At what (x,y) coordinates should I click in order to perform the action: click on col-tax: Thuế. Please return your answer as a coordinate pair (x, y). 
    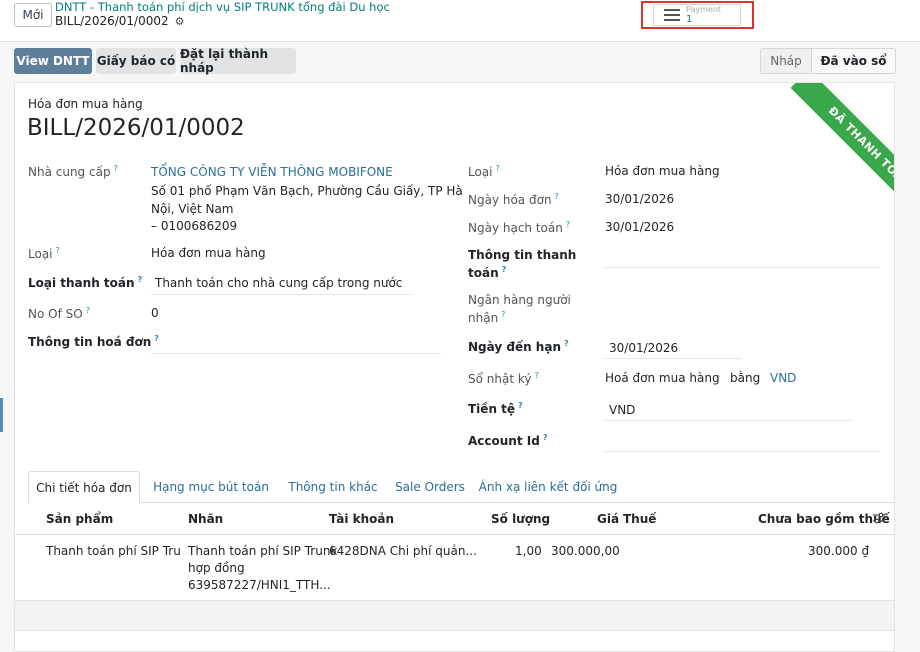
    Looking at the image, I should click on (639, 519).